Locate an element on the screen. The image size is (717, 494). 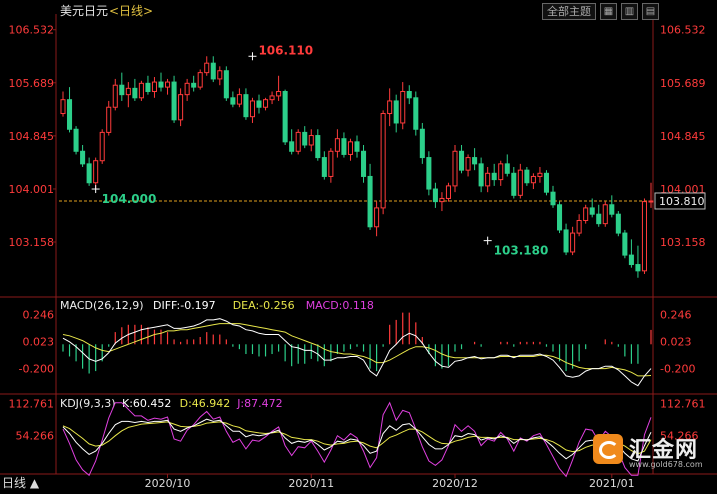
price-tick-right: 104.845 is located at coordinates (683, 136).